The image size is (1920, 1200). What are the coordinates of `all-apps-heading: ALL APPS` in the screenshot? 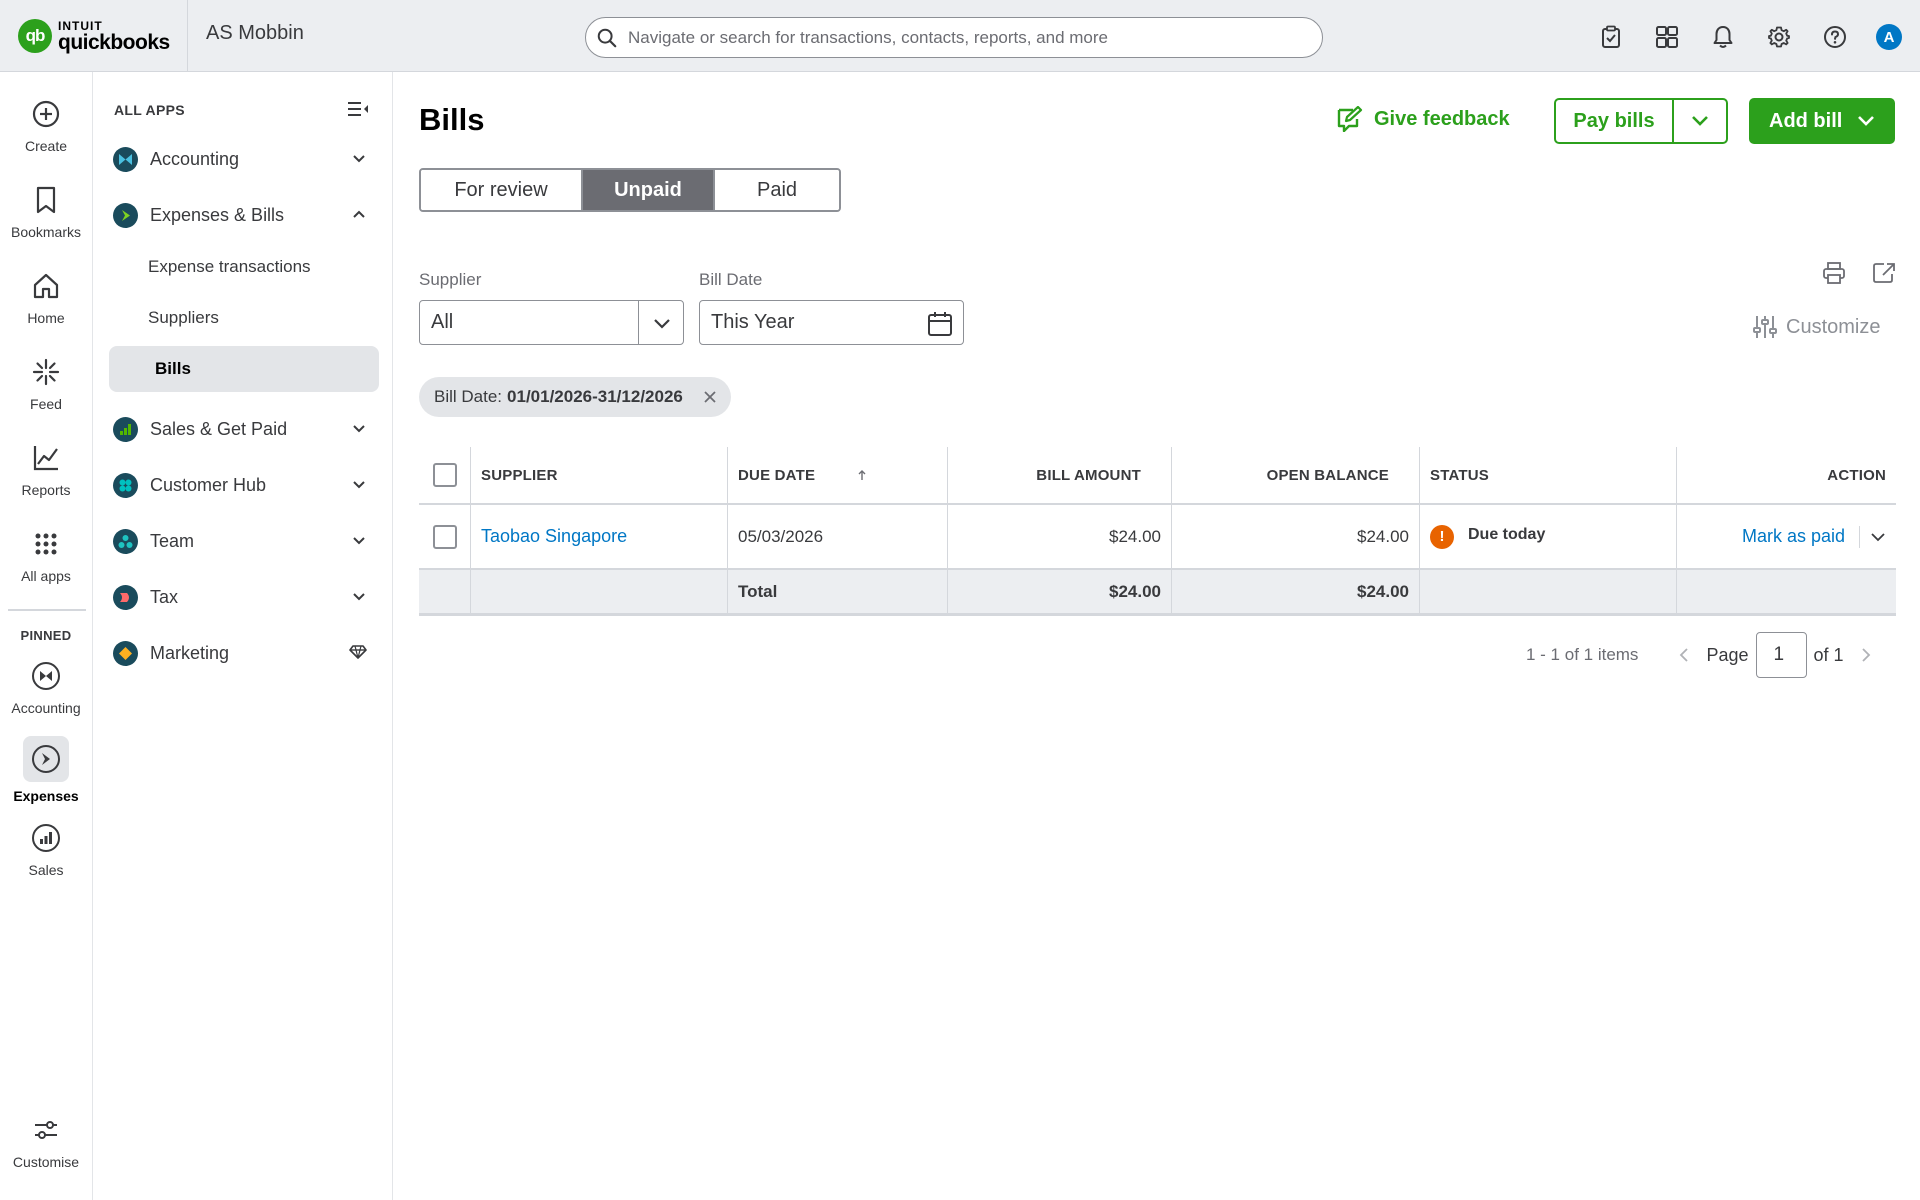 It's located at (149, 110).